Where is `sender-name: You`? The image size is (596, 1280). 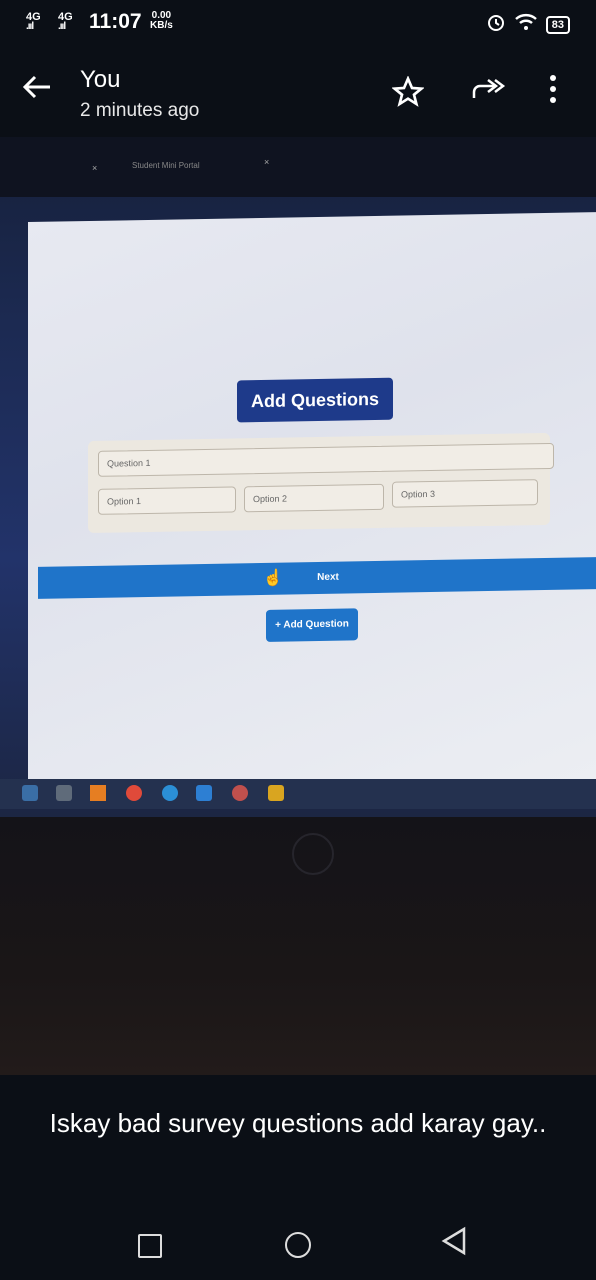 sender-name: You is located at coordinates (100, 79).